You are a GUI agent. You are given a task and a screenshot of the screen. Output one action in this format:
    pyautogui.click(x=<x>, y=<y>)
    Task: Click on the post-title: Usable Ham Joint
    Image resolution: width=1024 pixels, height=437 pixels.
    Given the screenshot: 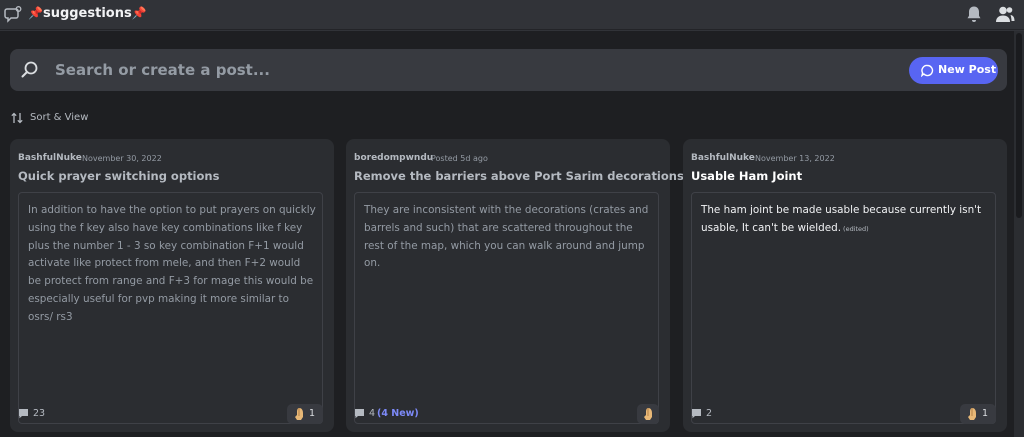 What is the action you would take?
    pyautogui.click(x=747, y=176)
    